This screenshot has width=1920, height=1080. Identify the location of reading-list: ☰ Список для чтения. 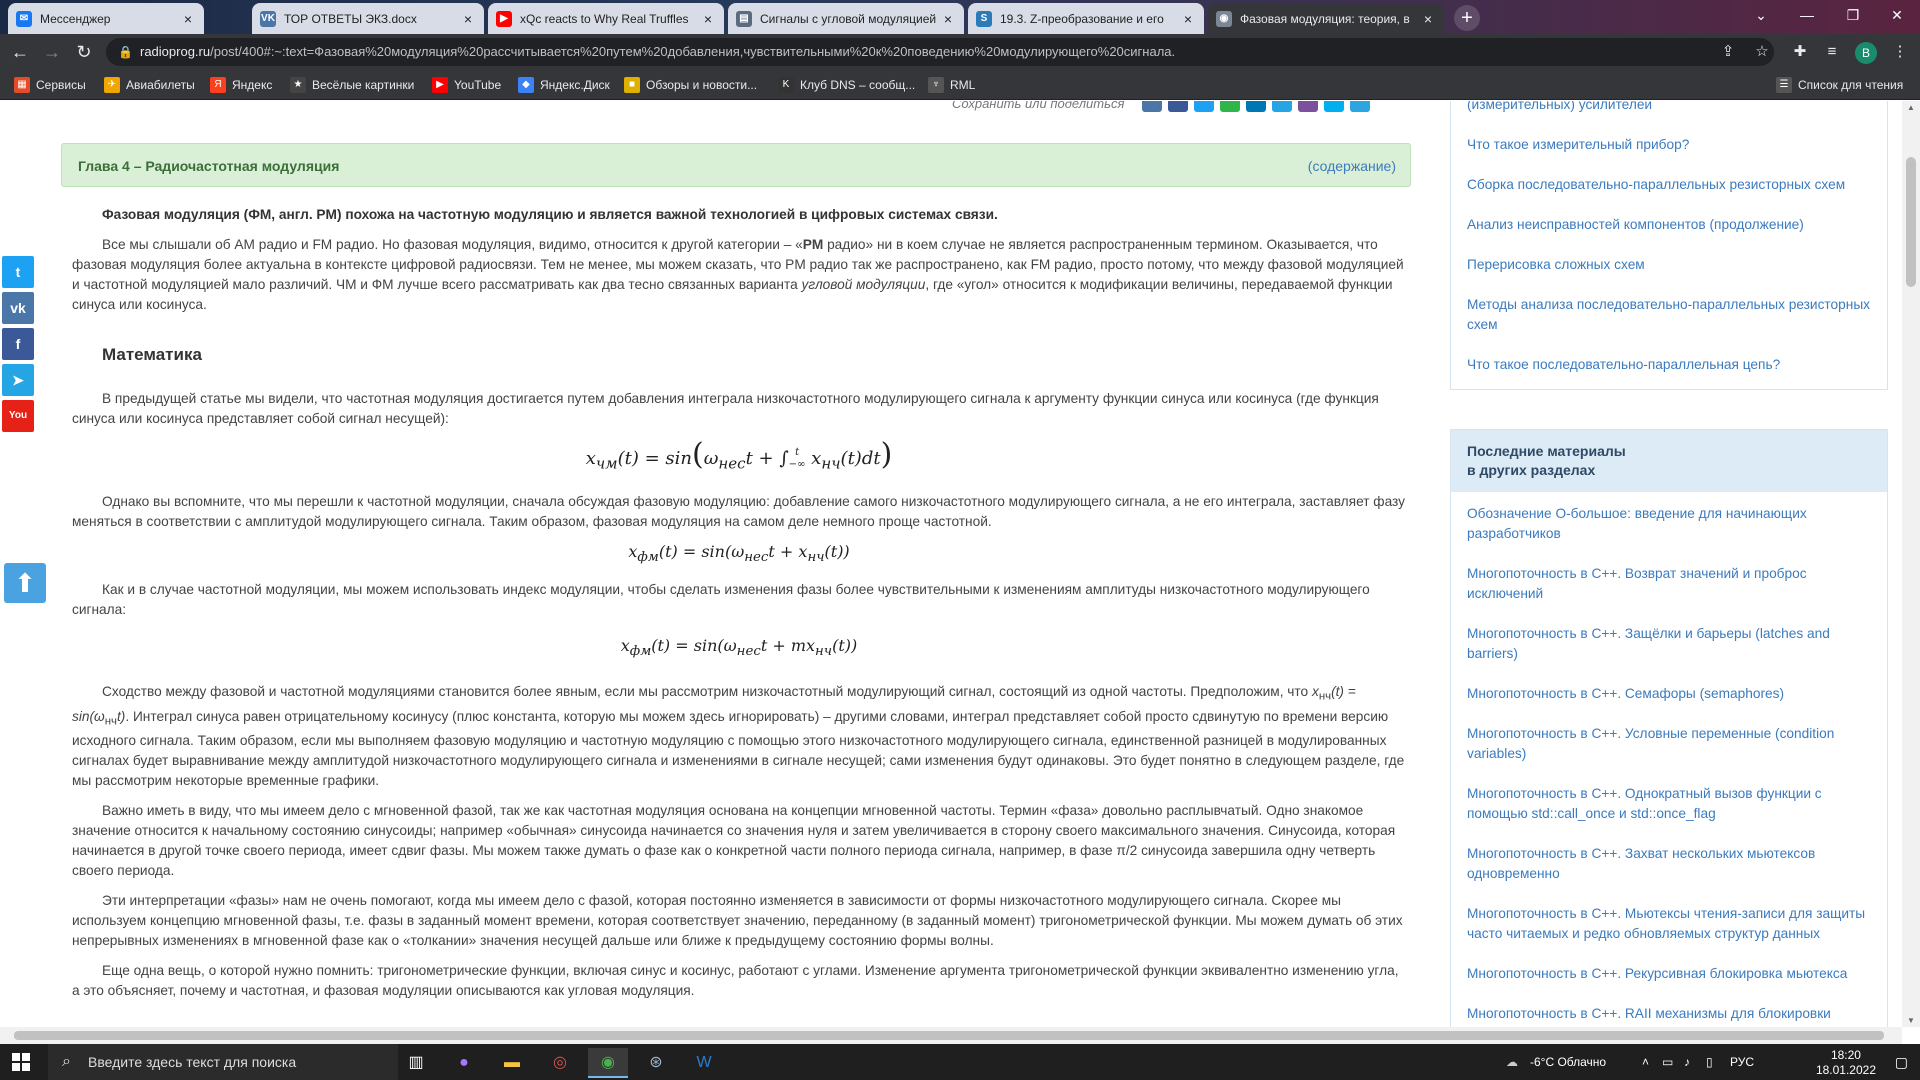
(1839, 85).